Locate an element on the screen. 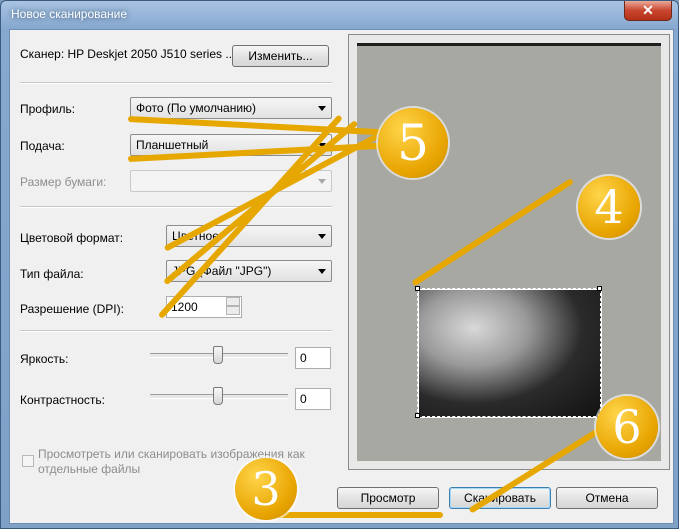 The image size is (679, 529). close-button: ✕ is located at coordinates (648, 11).